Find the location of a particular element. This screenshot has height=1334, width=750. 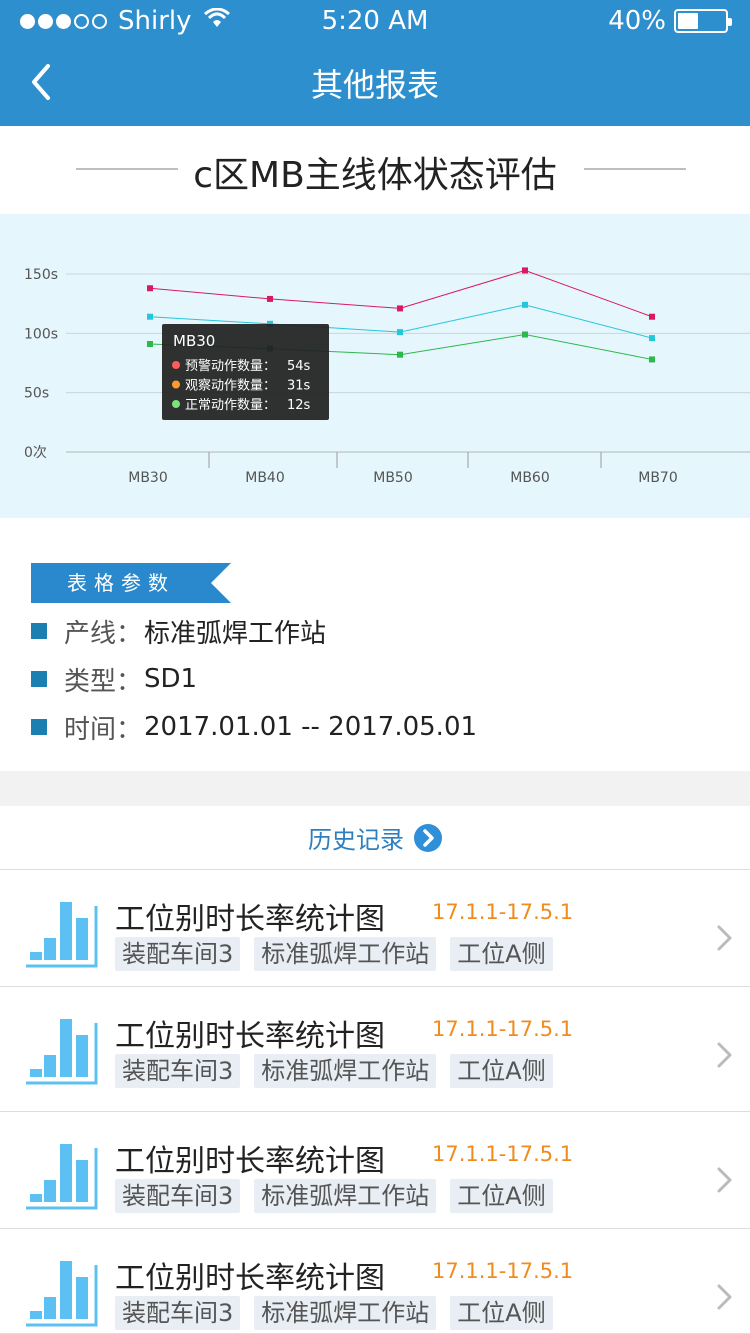

page-title: 其他报表 is located at coordinates (374, 85).